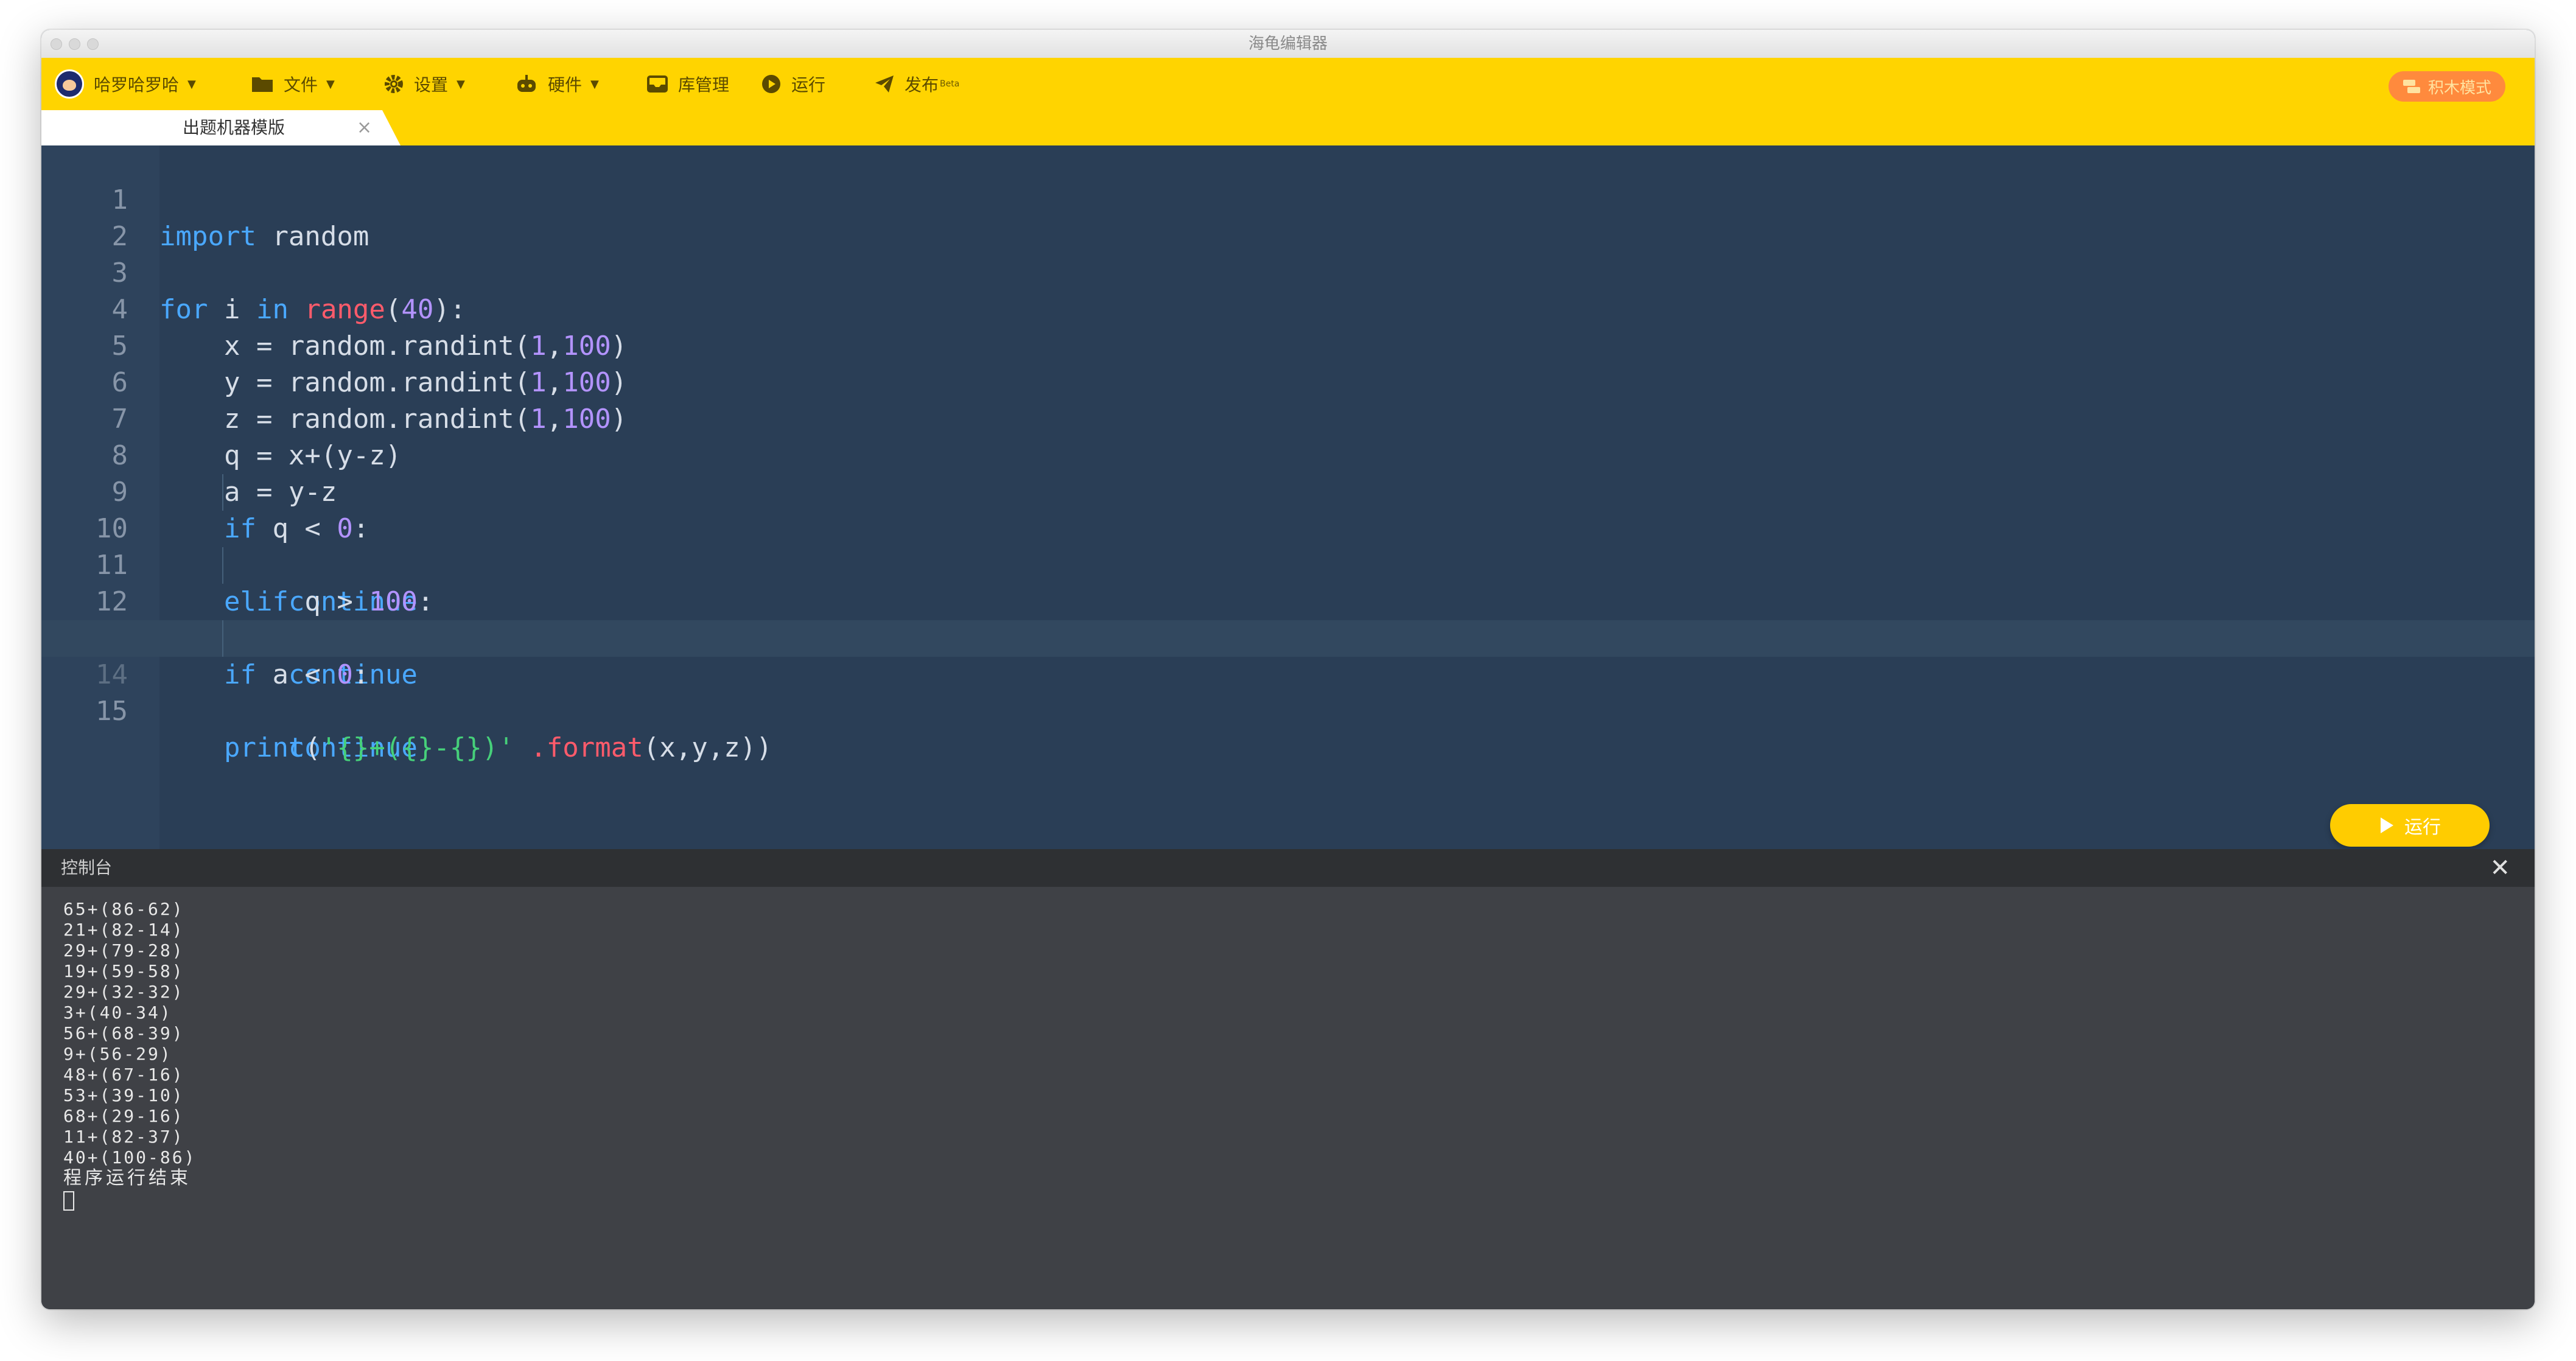 Image resolution: width=2576 pixels, height=1361 pixels. What do you see at coordinates (1288, 868) in the screenshot?
I see `console-header: 控制台 ✕` at bounding box center [1288, 868].